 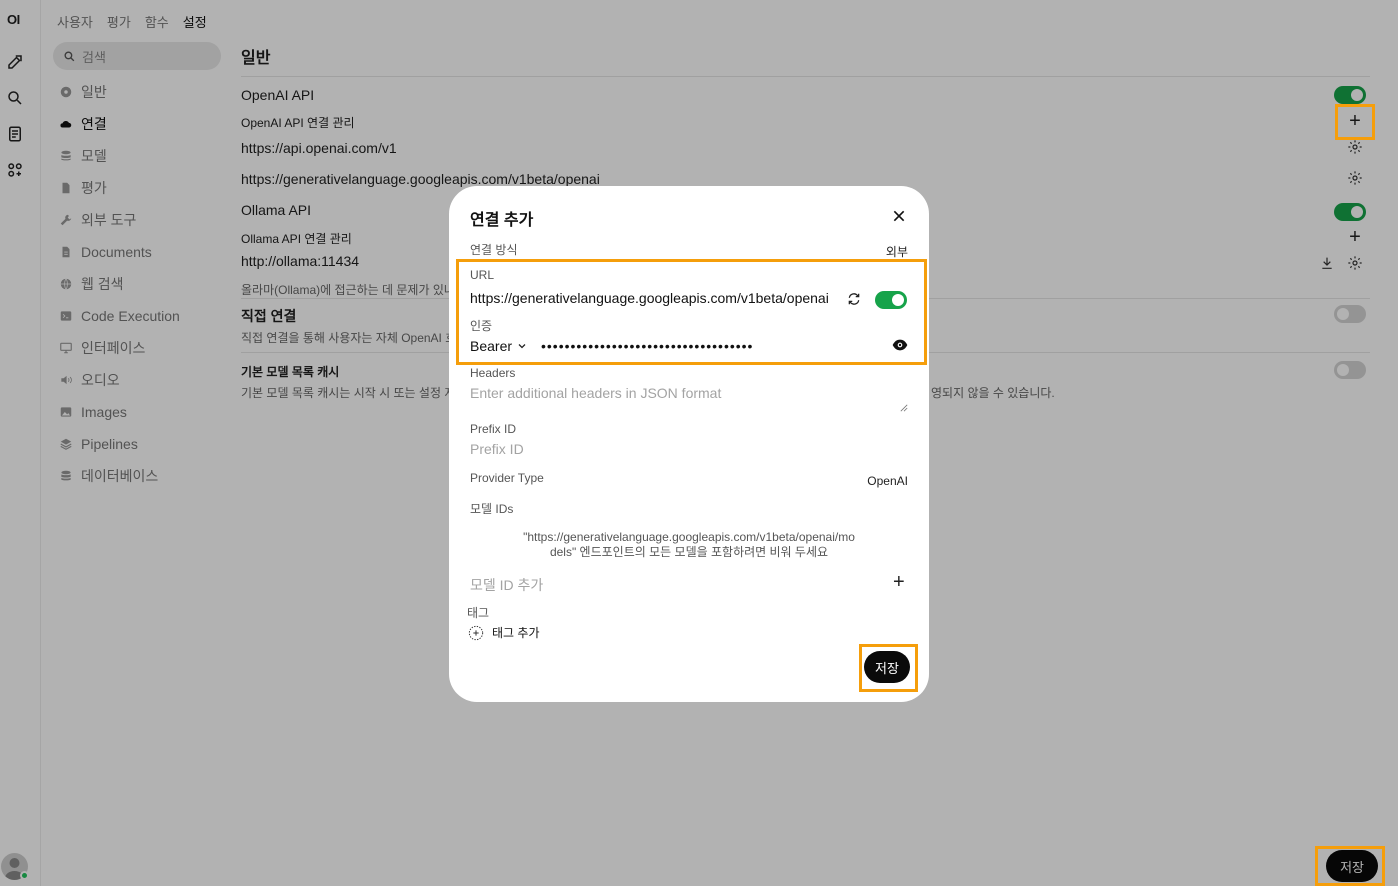 I want to click on eye-icon, so click(x=900, y=345).